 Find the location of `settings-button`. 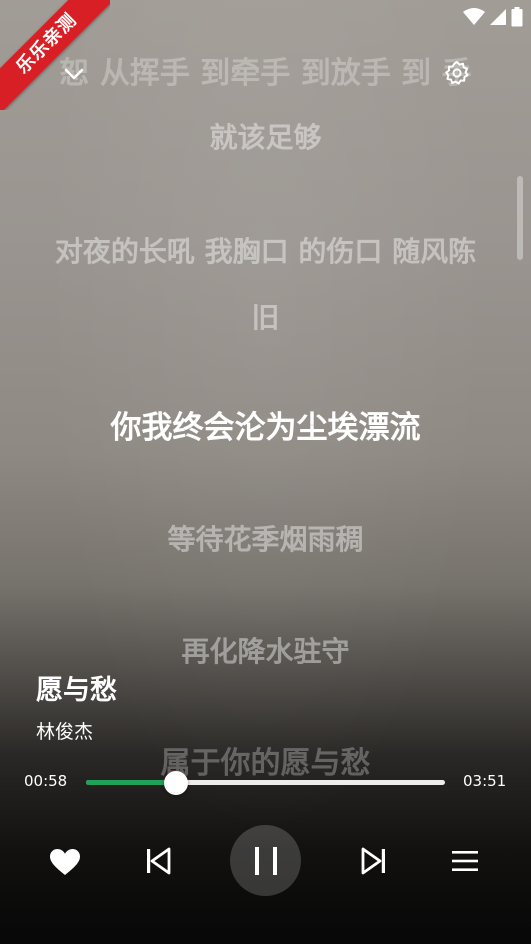

settings-button is located at coordinates (457, 73).